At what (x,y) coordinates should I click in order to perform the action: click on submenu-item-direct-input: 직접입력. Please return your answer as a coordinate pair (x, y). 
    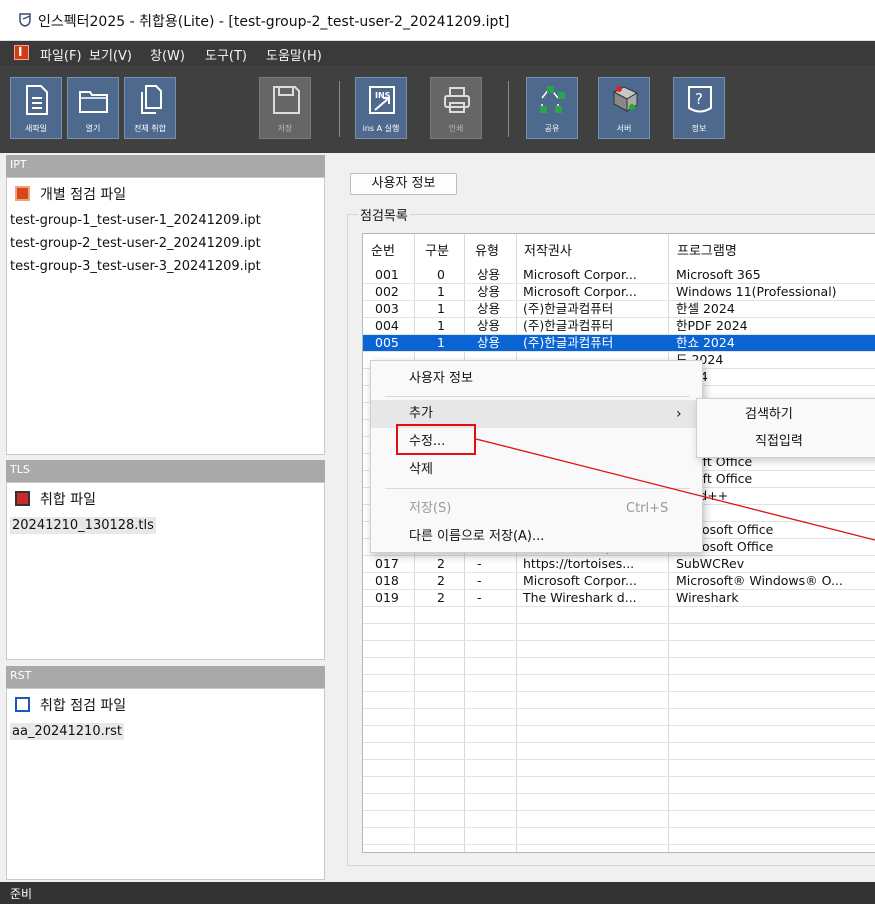
    Looking at the image, I should click on (786, 442).